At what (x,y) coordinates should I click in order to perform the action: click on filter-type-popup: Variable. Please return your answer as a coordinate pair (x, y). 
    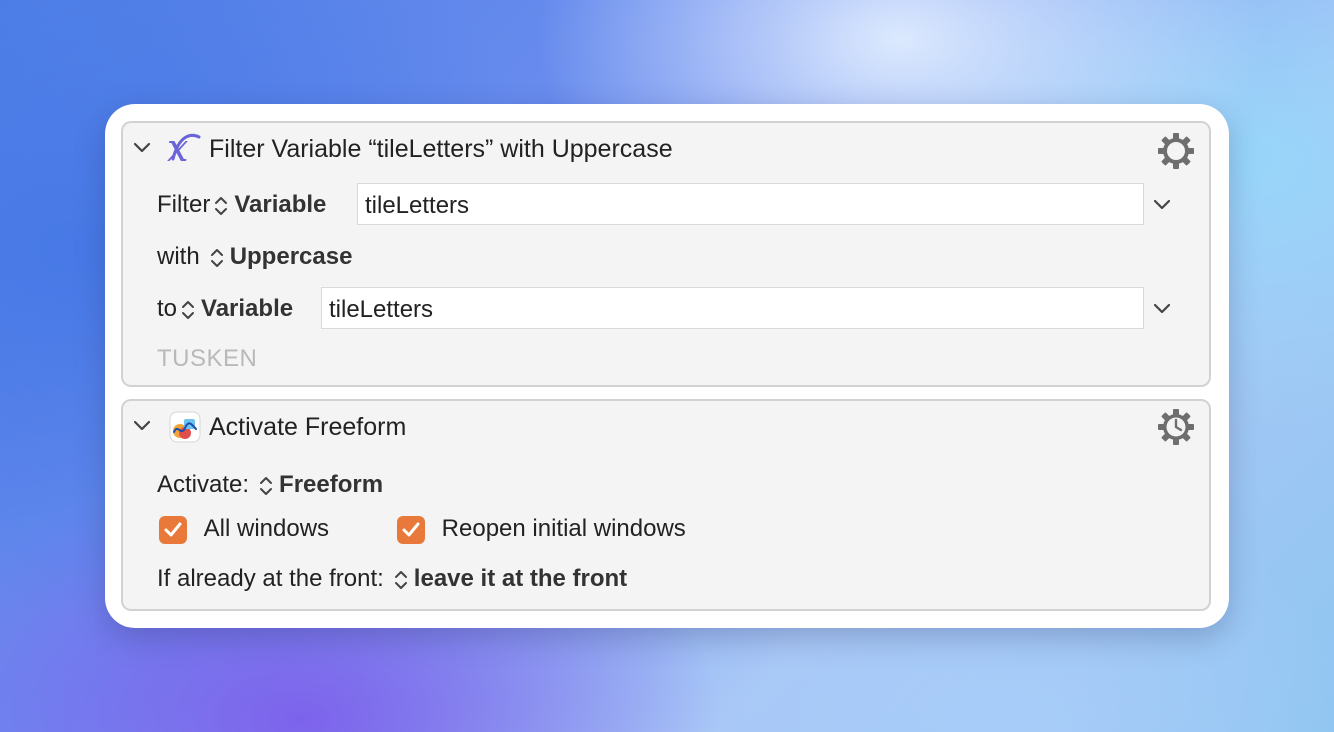
    Looking at the image, I should click on (280, 204).